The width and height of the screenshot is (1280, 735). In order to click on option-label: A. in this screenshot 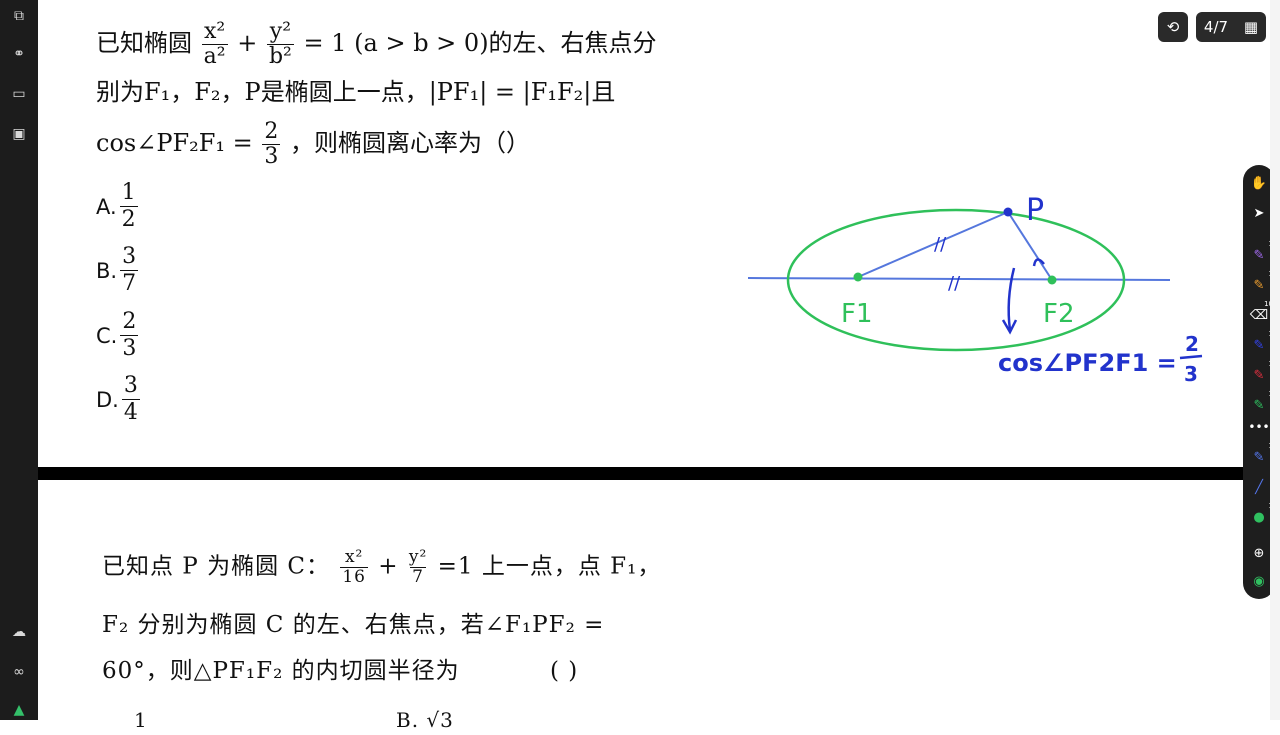, I will do `click(106, 206)`.